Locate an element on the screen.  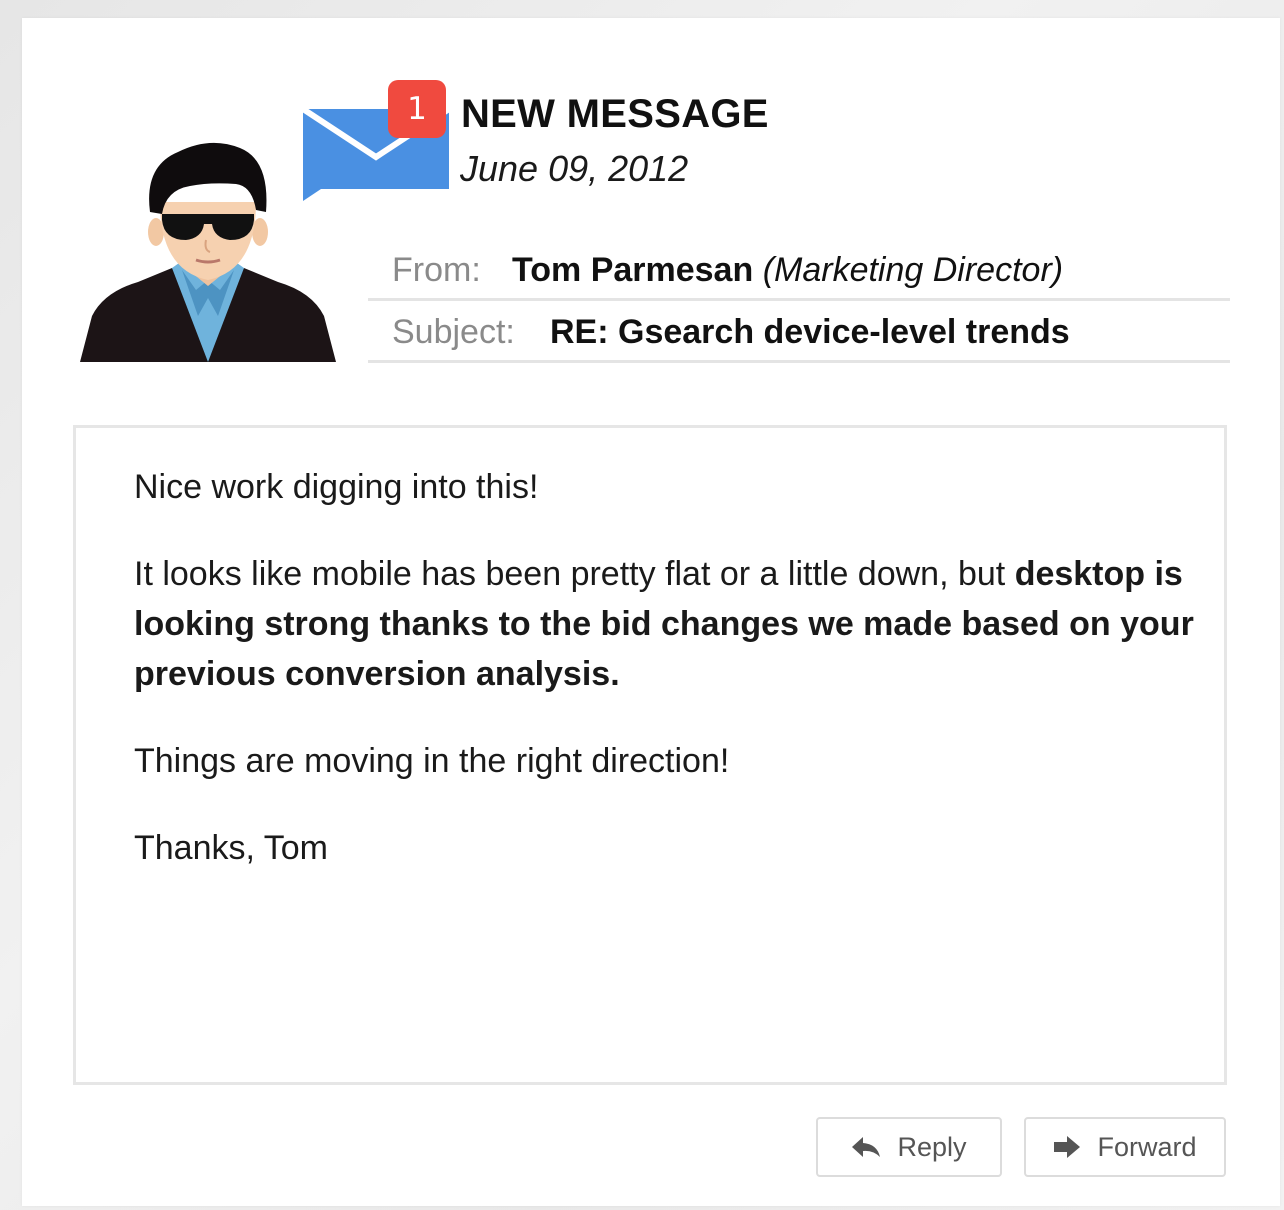
from-label: From: is located at coordinates (436, 270).